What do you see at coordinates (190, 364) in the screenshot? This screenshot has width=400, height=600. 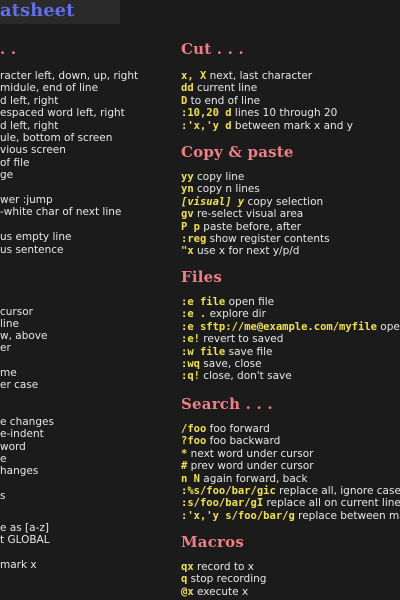 I see `command-keys: :wq` at bounding box center [190, 364].